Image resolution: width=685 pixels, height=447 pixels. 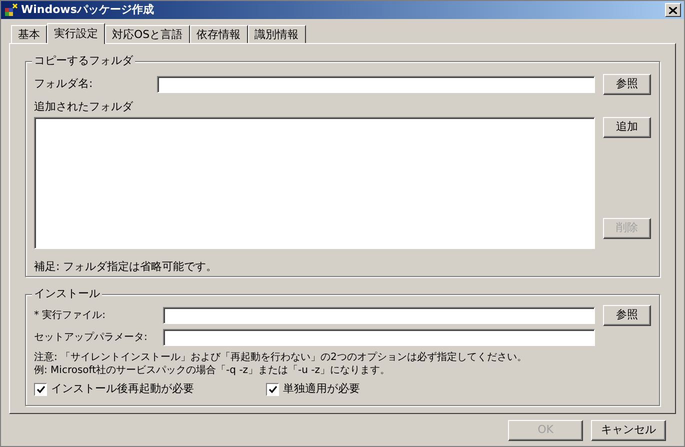 I want to click on field-label: * 実行ファイル:, so click(x=70, y=315).